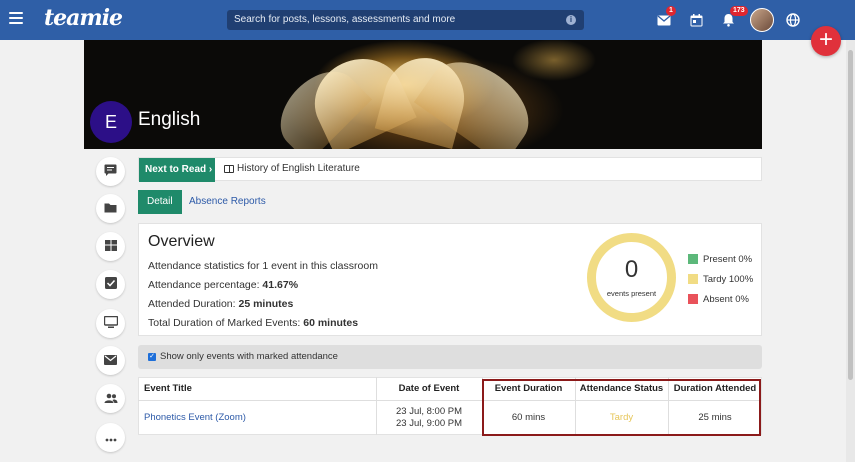 This screenshot has height=462, width=855. I want to click on legend-present-swatch, so click(693, 259).